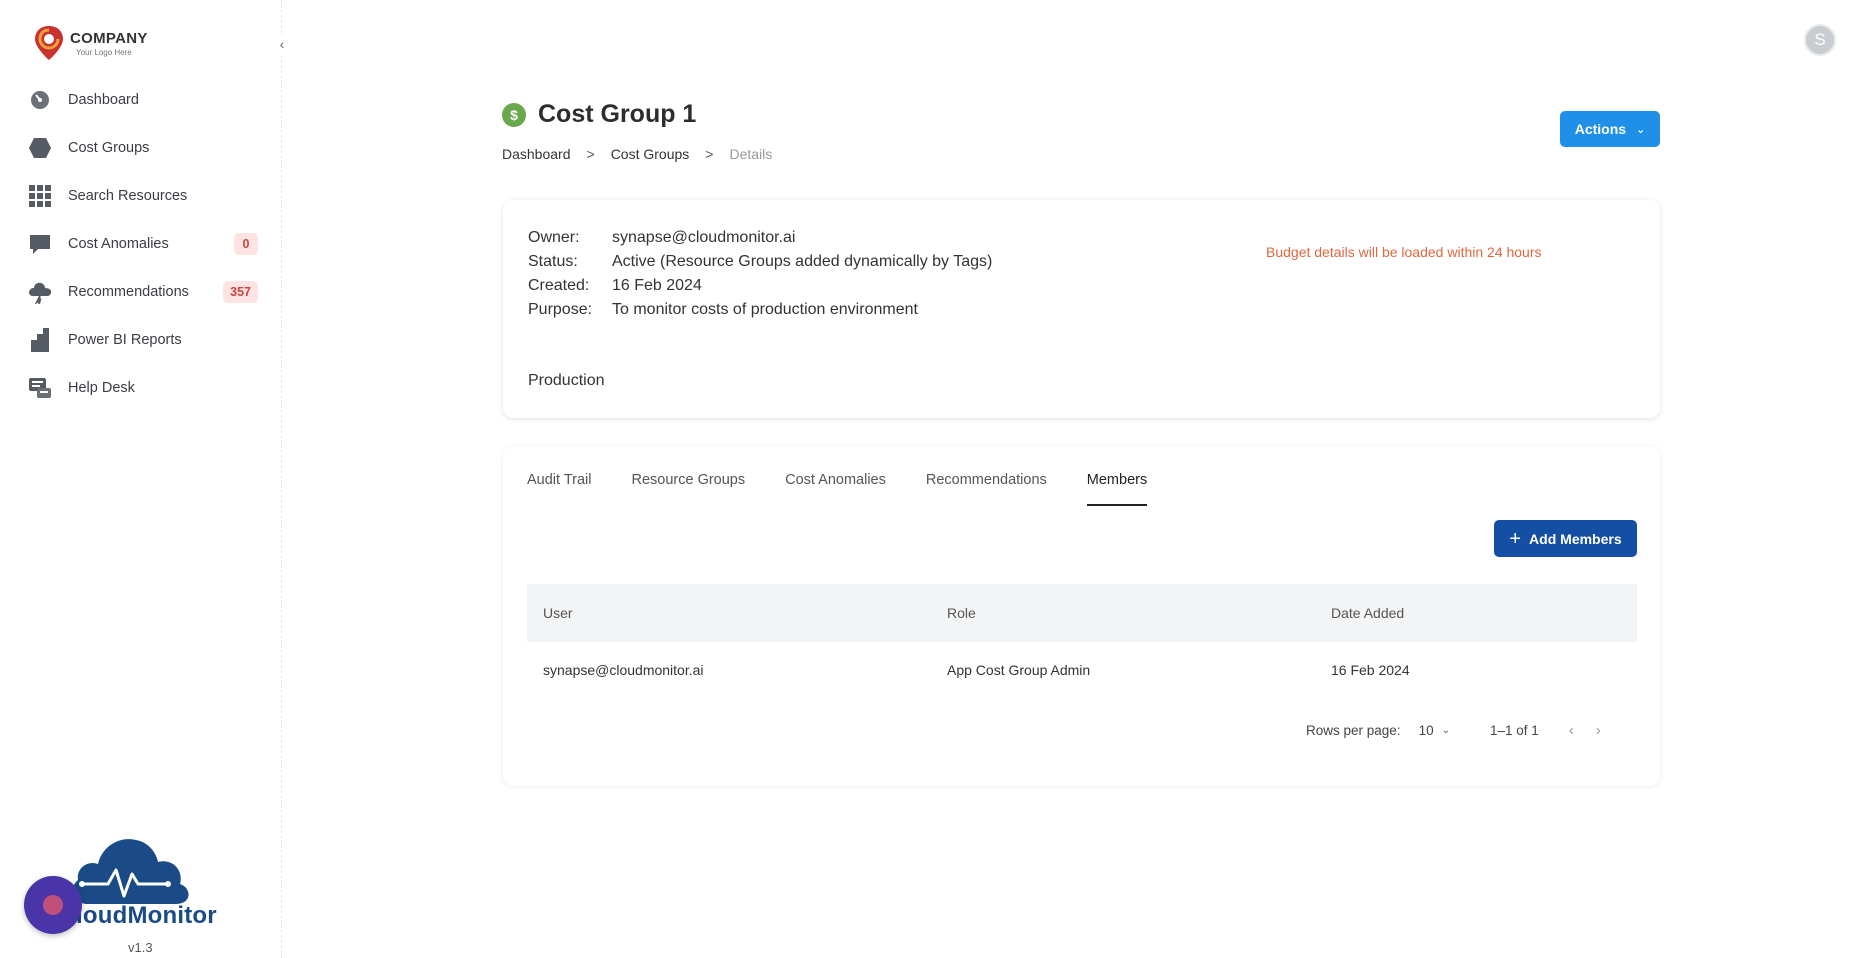  What do you see at coordinates (40, 196) in the screenshot?
I see `grid-icon` at bounding box center [40, 196].